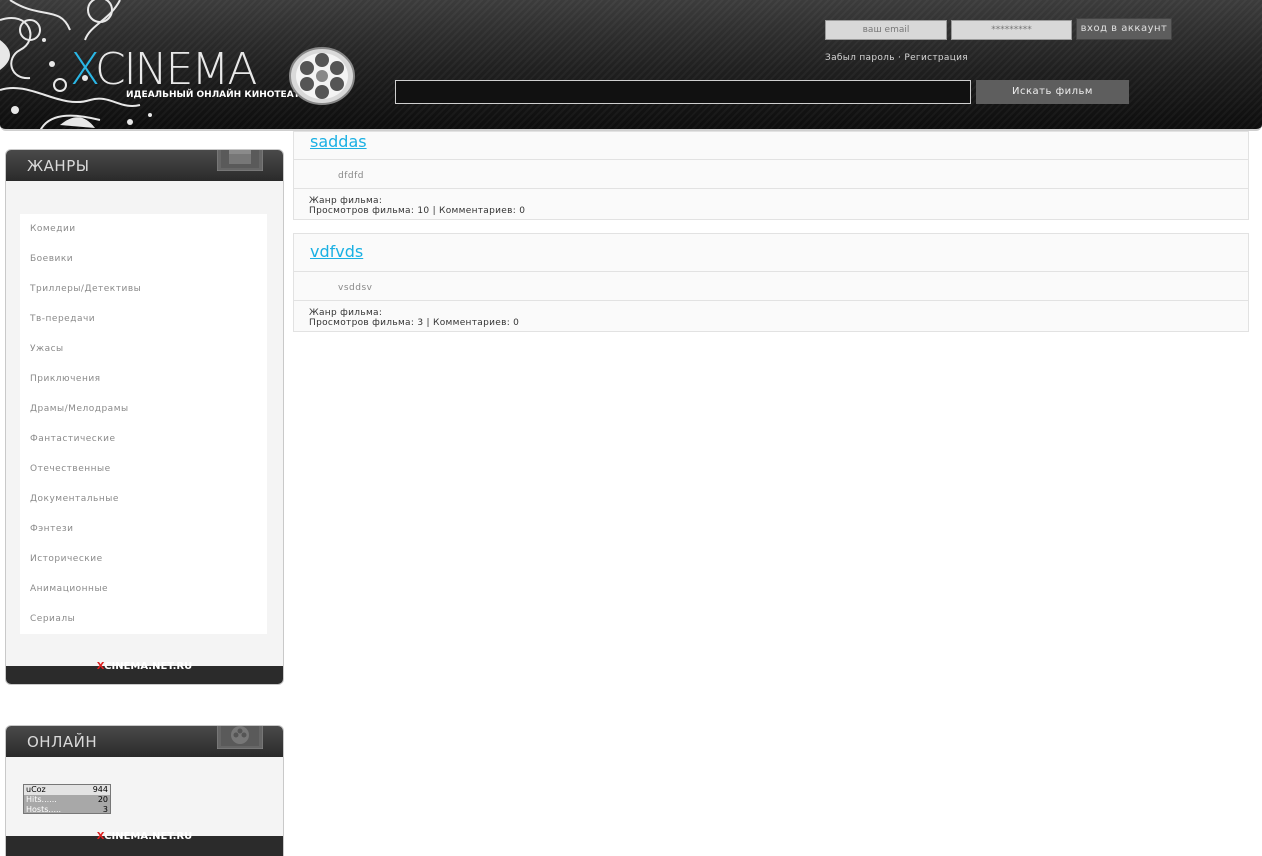 The image size is (1262, 856). Describe the element at coordinates (936, 58) in the screenshot. I see `register-link: Регистрация` at that location.